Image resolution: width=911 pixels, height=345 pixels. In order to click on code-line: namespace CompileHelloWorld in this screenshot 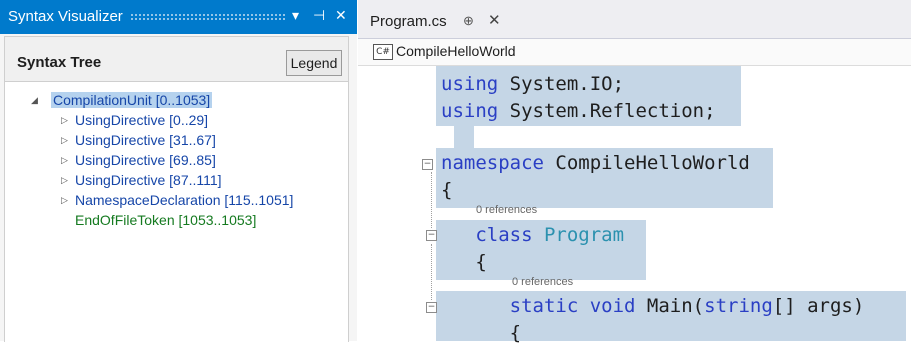, I will do `click(595, 163)`.